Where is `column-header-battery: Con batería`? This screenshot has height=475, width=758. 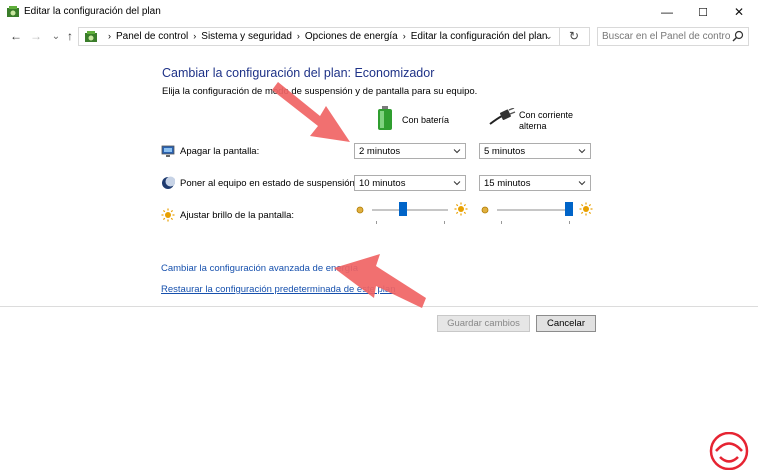
column-header-battery: Con batería is located at coordinates (426, 120).